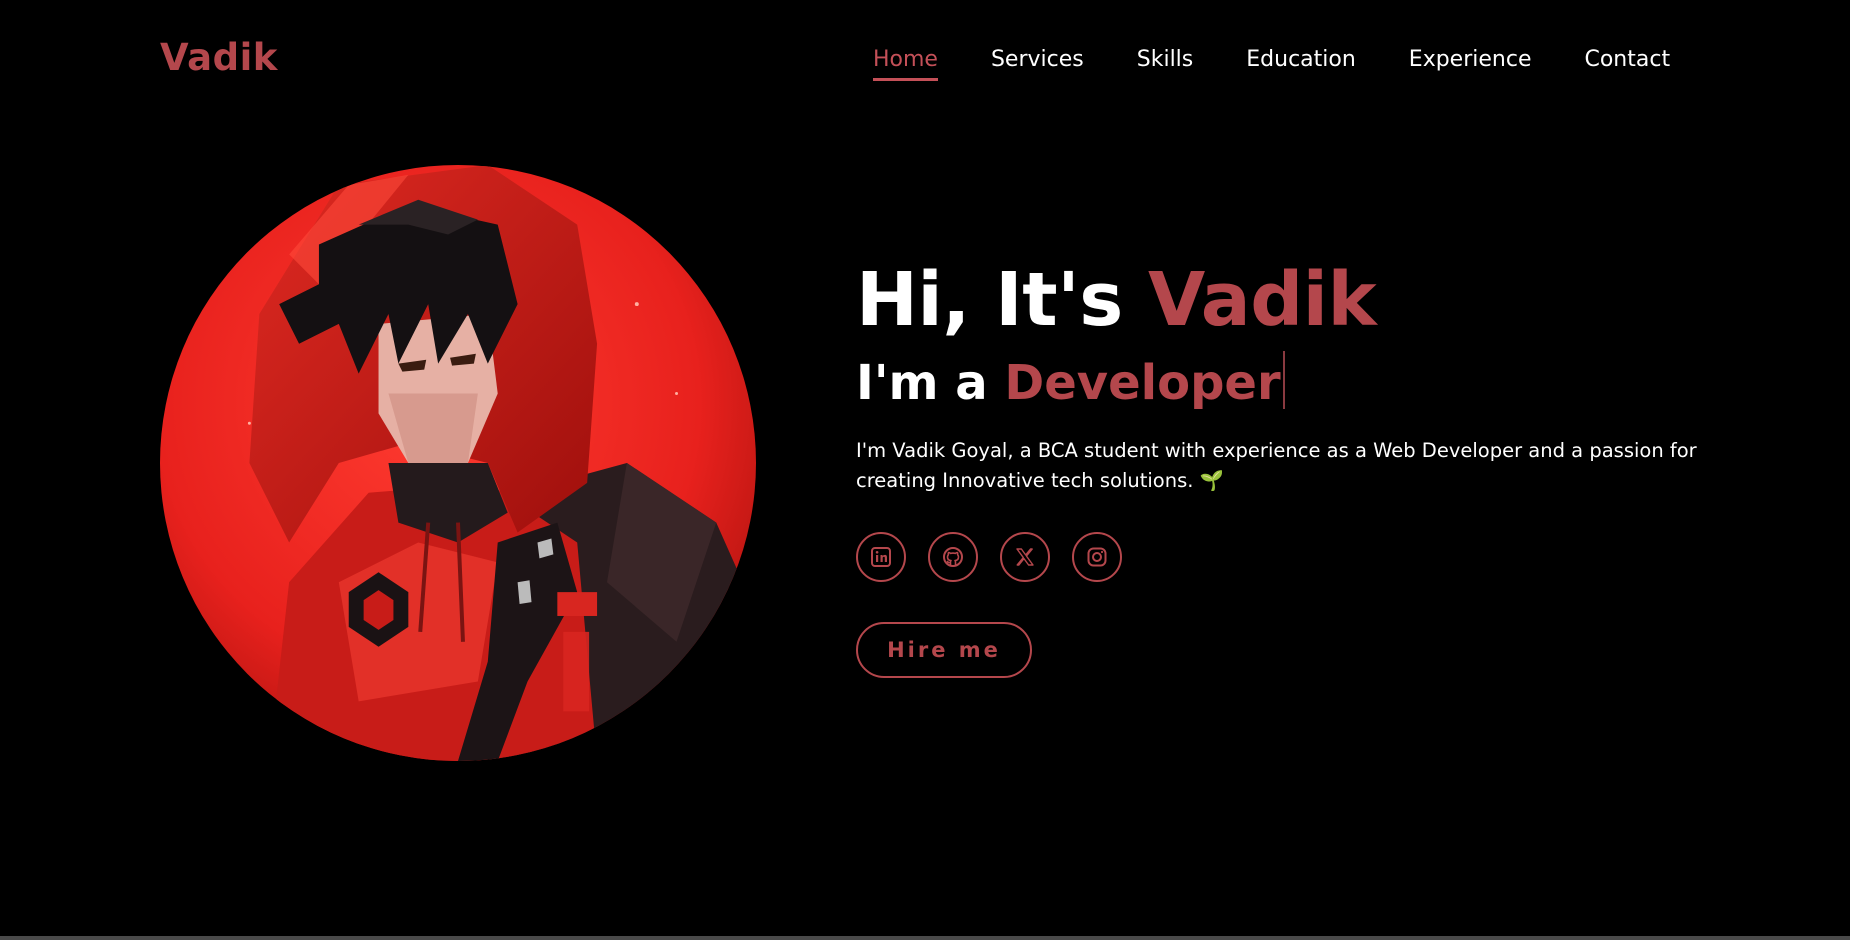  I want to click on hire-me-button: Hire me, so click(944, 650).